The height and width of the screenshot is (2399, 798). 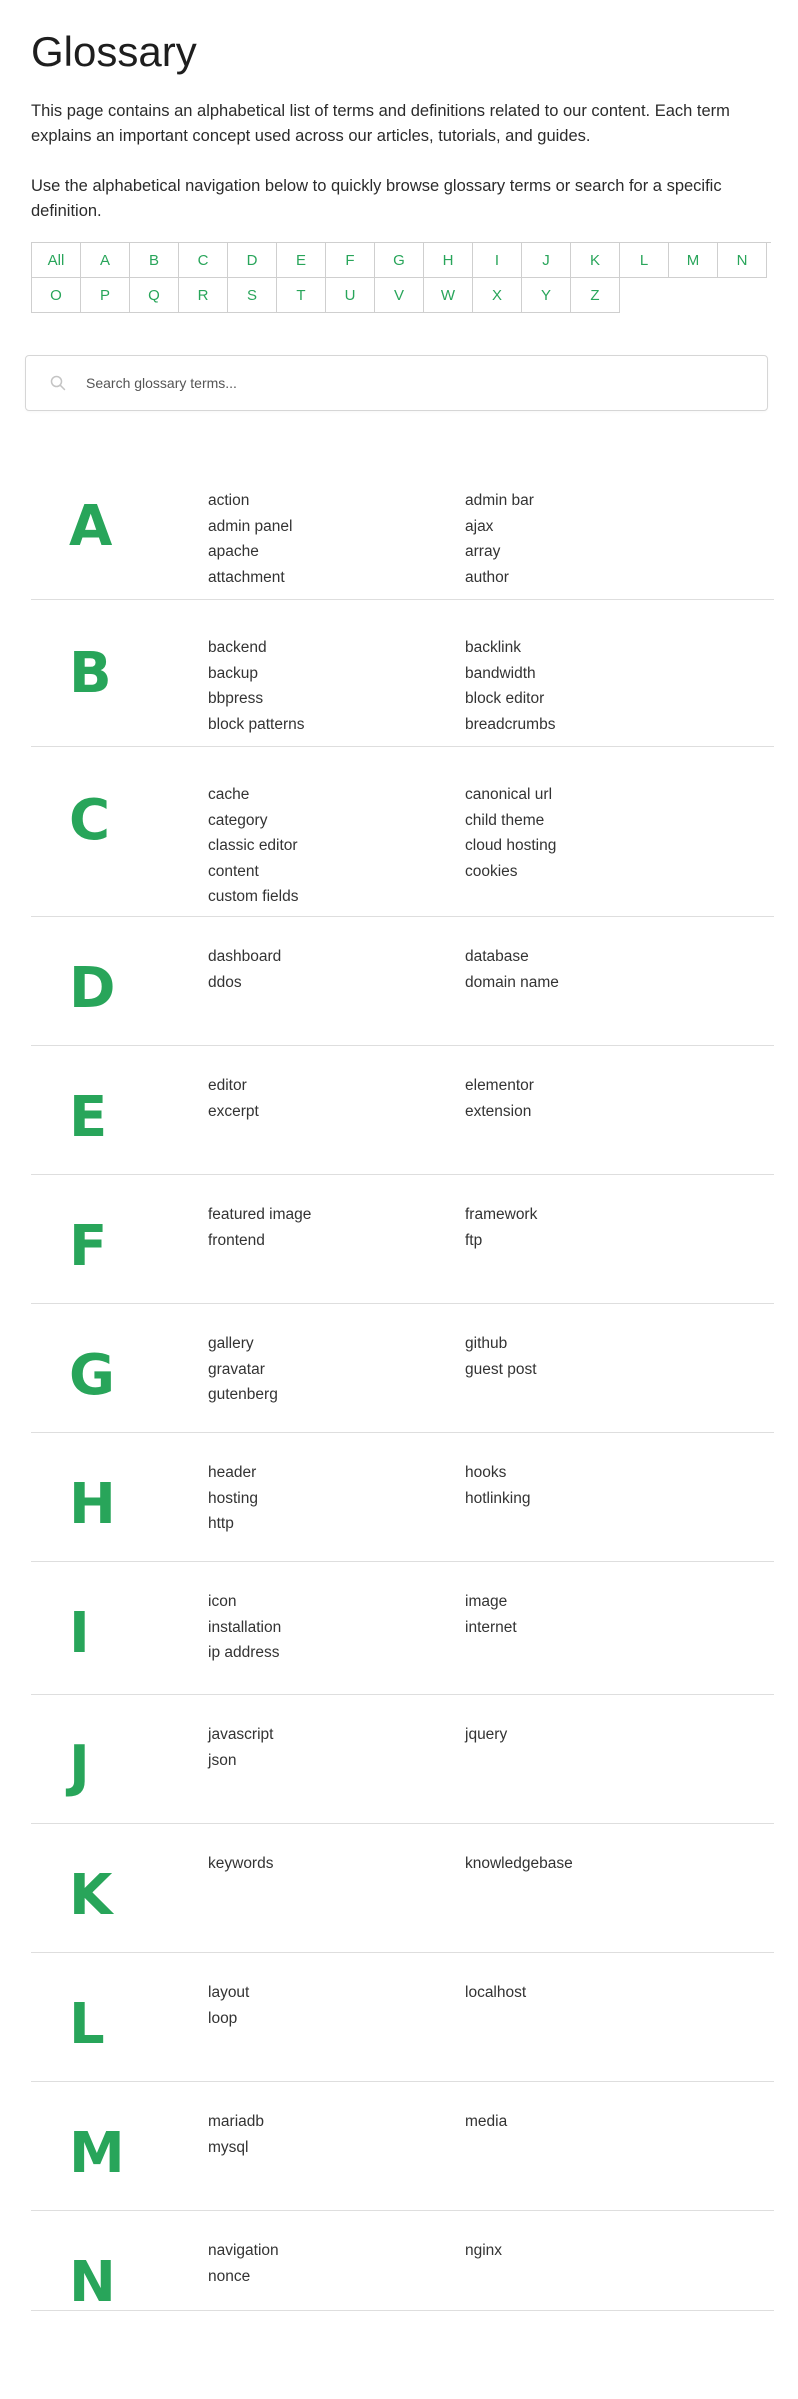 I want to click on glossary-term-link: knowledgebase, so click(x=593, y=1864).